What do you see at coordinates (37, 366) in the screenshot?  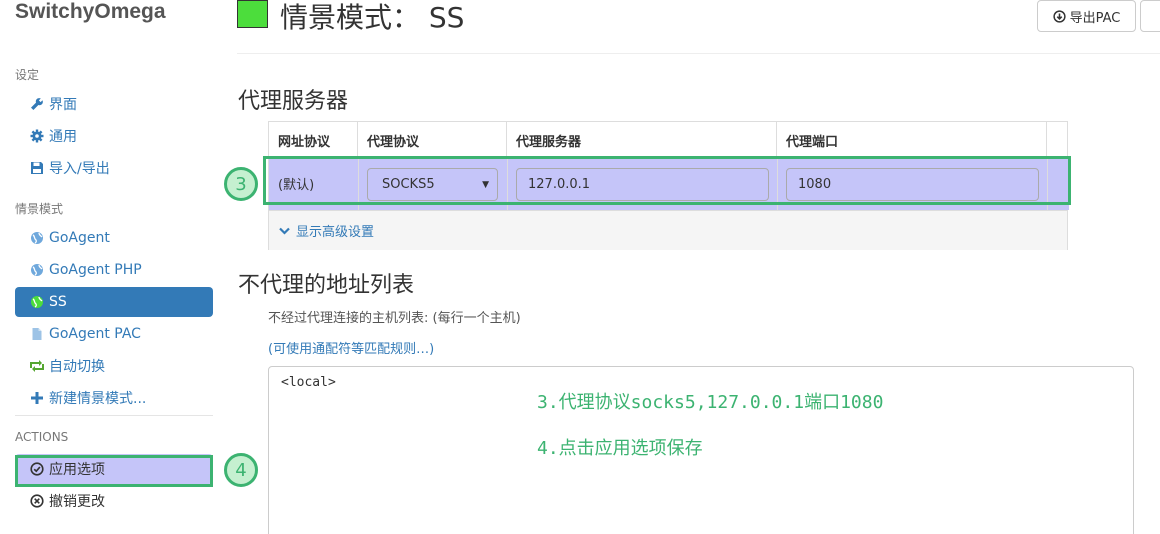 I see `switch-icon` at bounding box center [37, 366].